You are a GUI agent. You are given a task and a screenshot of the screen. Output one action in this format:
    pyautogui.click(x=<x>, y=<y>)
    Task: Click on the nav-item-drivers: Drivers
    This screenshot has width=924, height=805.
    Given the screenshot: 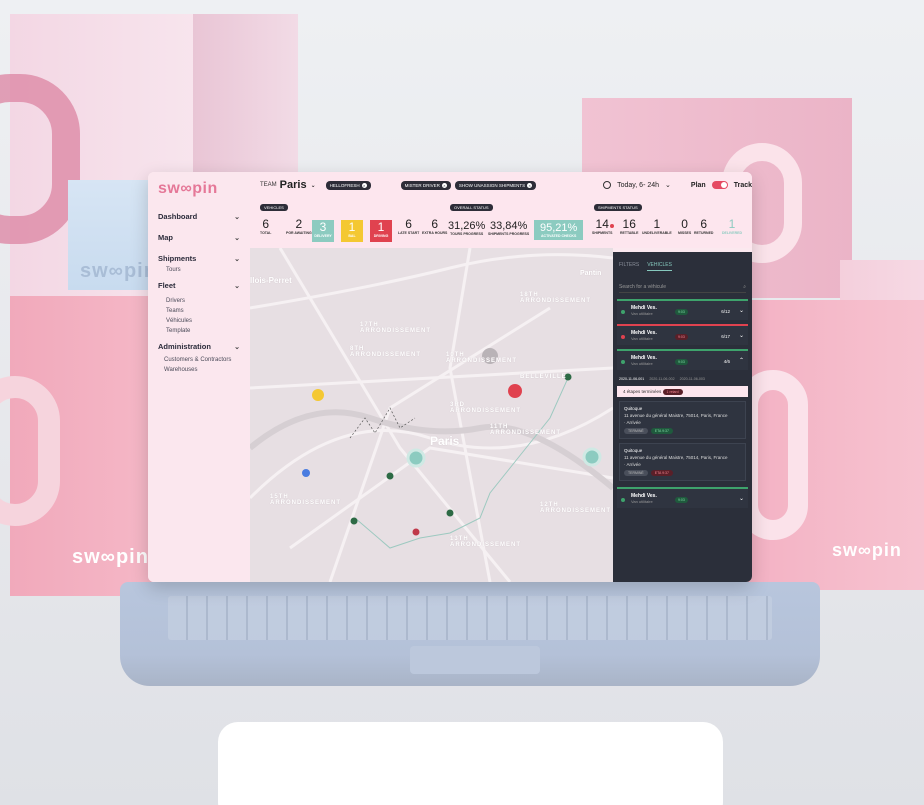 What is the action you would take?
    pyautogui.click(x=203, y=301)
    